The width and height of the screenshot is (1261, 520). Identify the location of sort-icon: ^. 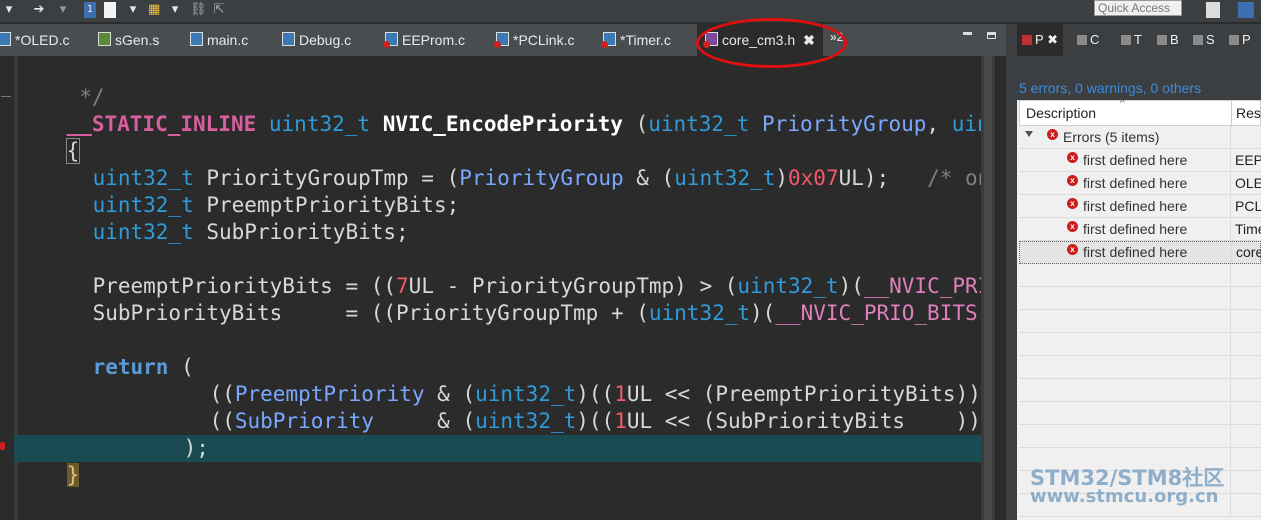
(1122, 103).